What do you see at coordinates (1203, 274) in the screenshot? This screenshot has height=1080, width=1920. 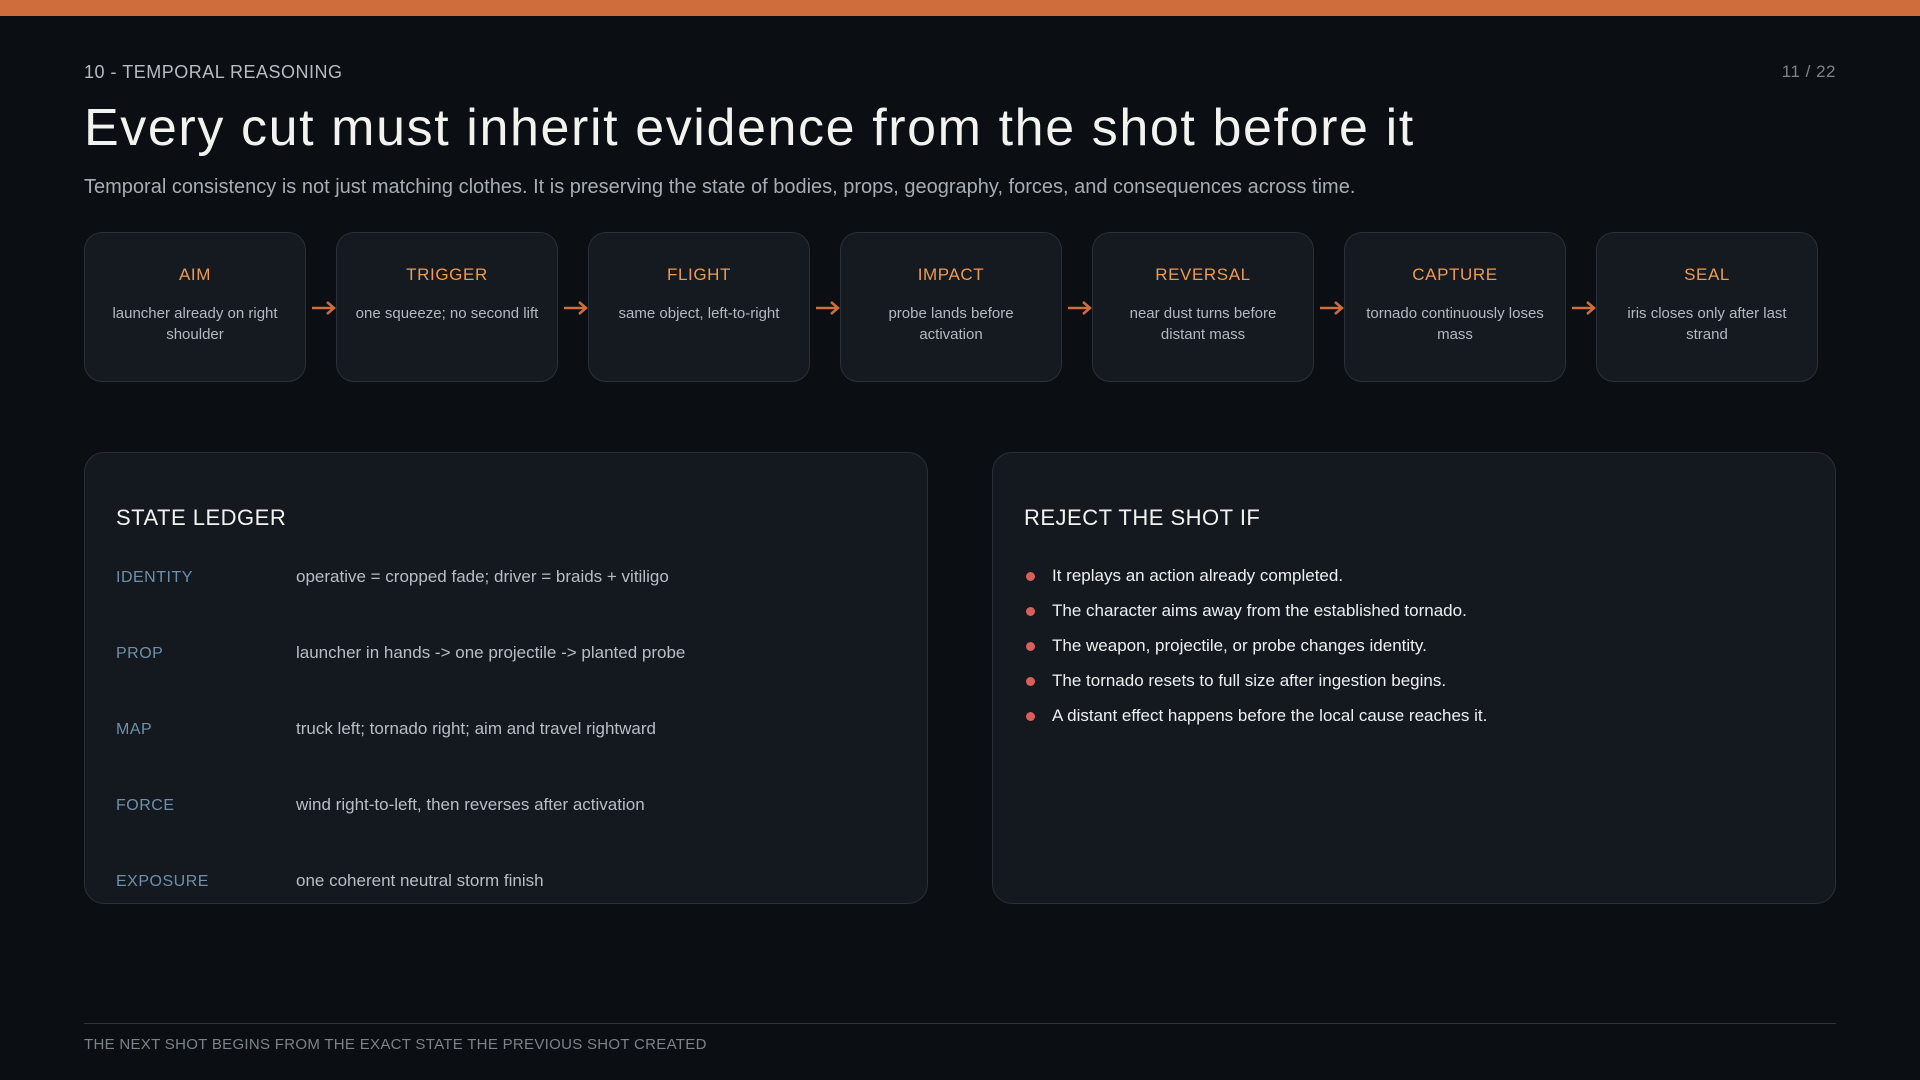 I see `stage-name: REVERSAL` at bounding box center [1203, 274].